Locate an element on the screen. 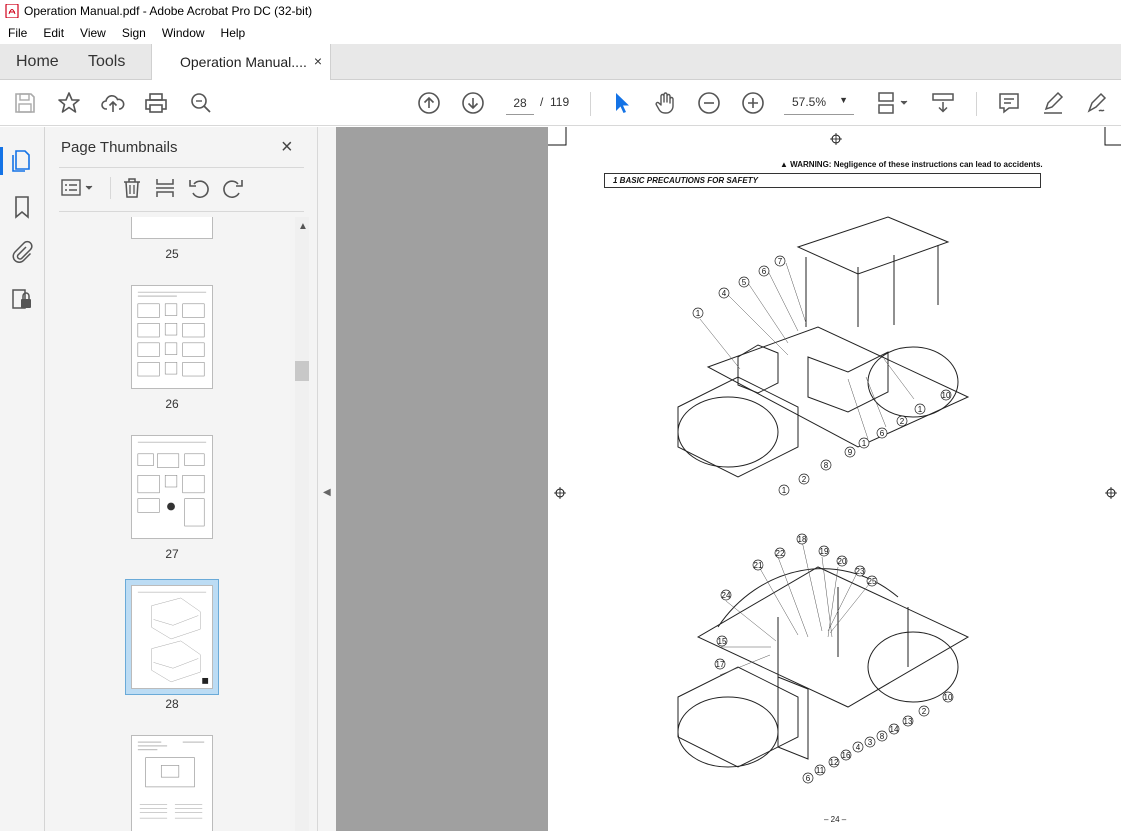  svg-text: 21 is located at coordinates (758, 565).